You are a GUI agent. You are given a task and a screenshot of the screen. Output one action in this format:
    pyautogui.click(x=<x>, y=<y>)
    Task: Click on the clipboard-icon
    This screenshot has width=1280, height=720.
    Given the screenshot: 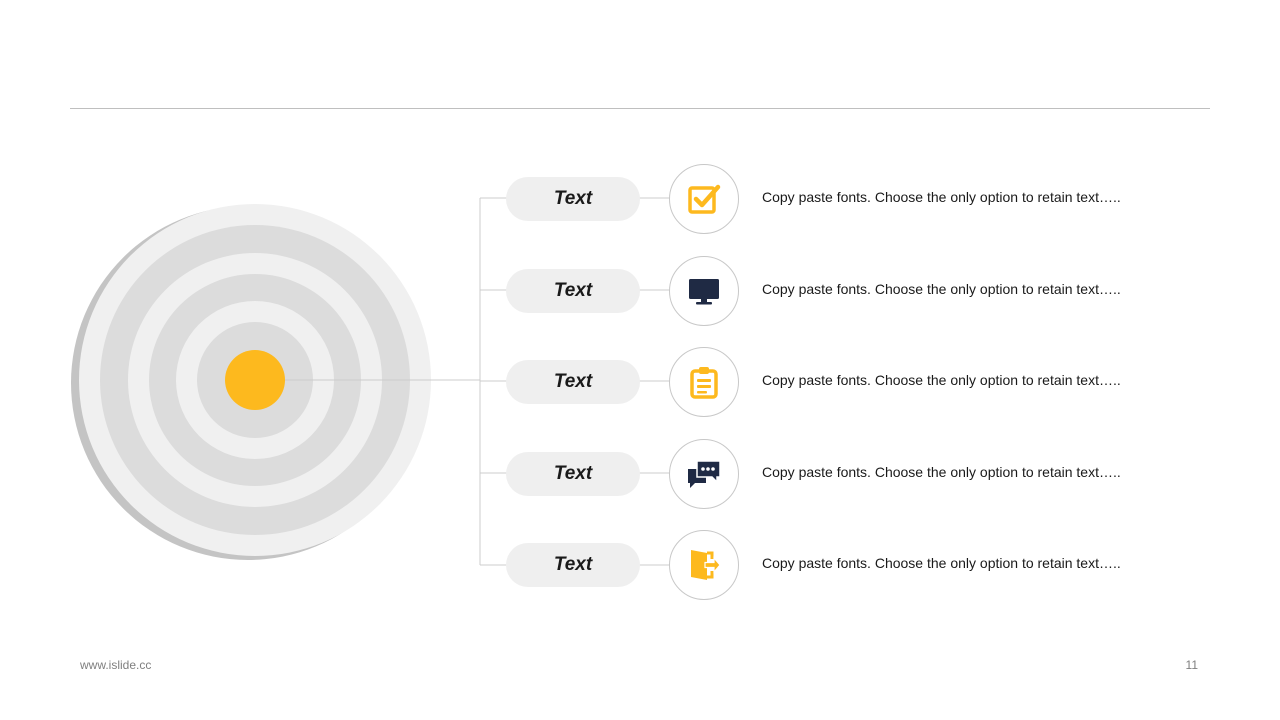 What is the action you would take?
    pyautogui.click(x=704, y=383)
    